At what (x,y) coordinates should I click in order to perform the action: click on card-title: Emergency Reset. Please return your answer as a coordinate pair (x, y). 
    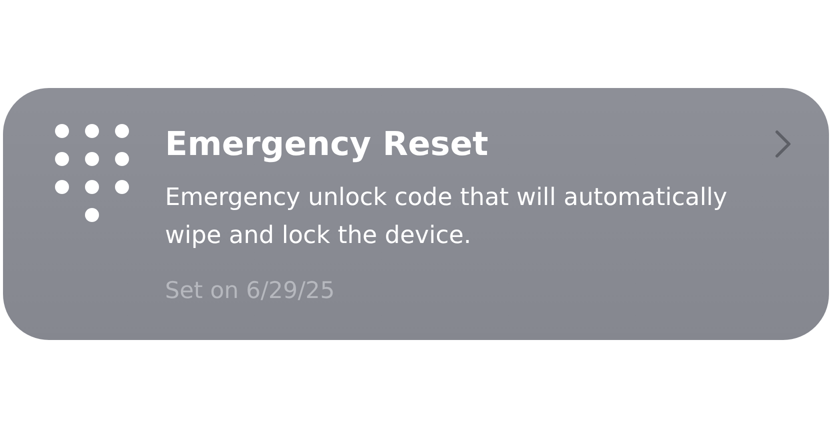
    Looking at the image, I should click on (327, 144).